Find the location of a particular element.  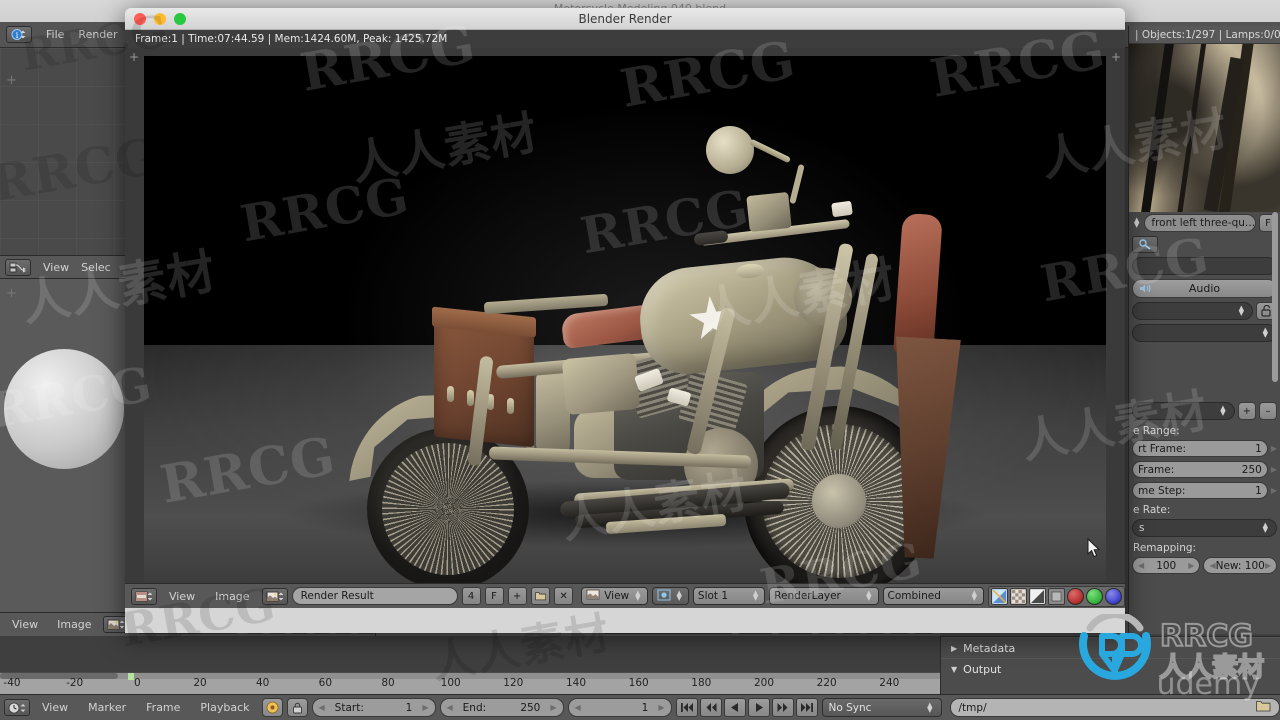

new-map-increment-arrow: ▶ is located at coordinates (1268, 565).